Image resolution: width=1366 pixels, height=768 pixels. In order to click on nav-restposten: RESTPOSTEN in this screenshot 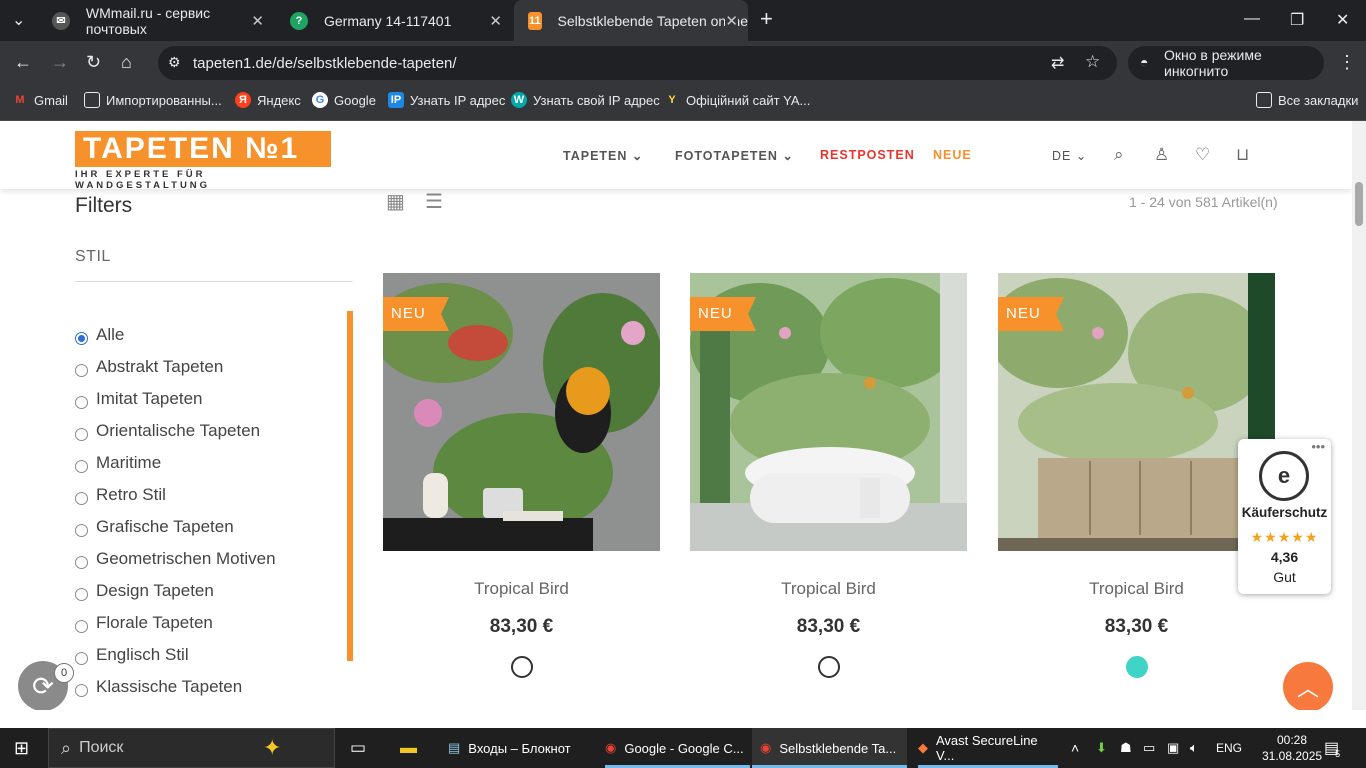, I will do `click(867, 155)`.